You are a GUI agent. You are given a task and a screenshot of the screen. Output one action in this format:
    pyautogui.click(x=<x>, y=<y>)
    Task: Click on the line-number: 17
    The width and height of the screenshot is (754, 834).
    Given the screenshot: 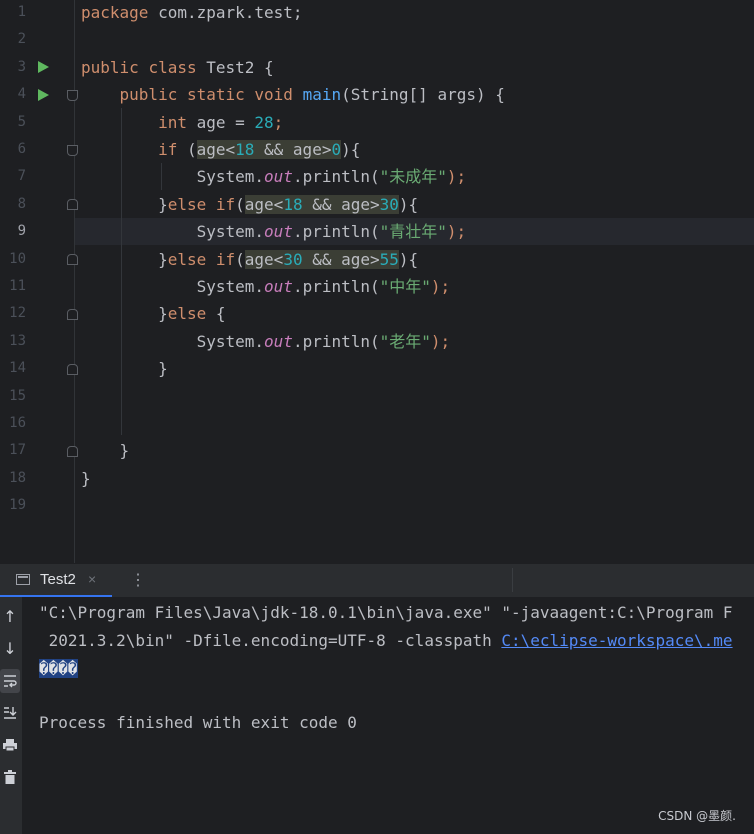 What is the action you would take?
    pyautogui.click(x=17, y=450)
    